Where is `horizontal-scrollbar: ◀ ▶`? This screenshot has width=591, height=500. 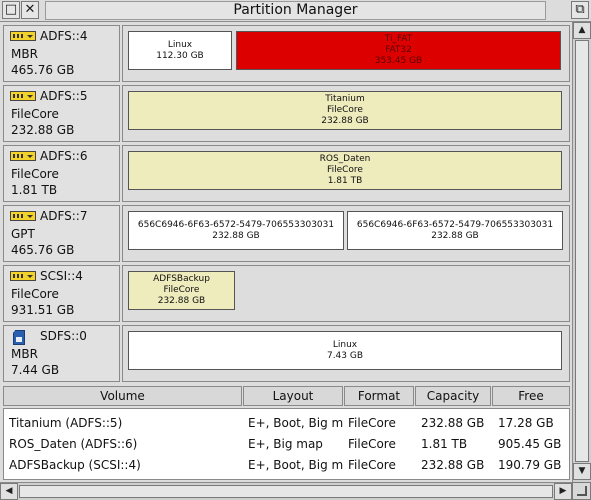 horizontal-scrollbar: ◀ ▶ is located at coordinates (286, 491).